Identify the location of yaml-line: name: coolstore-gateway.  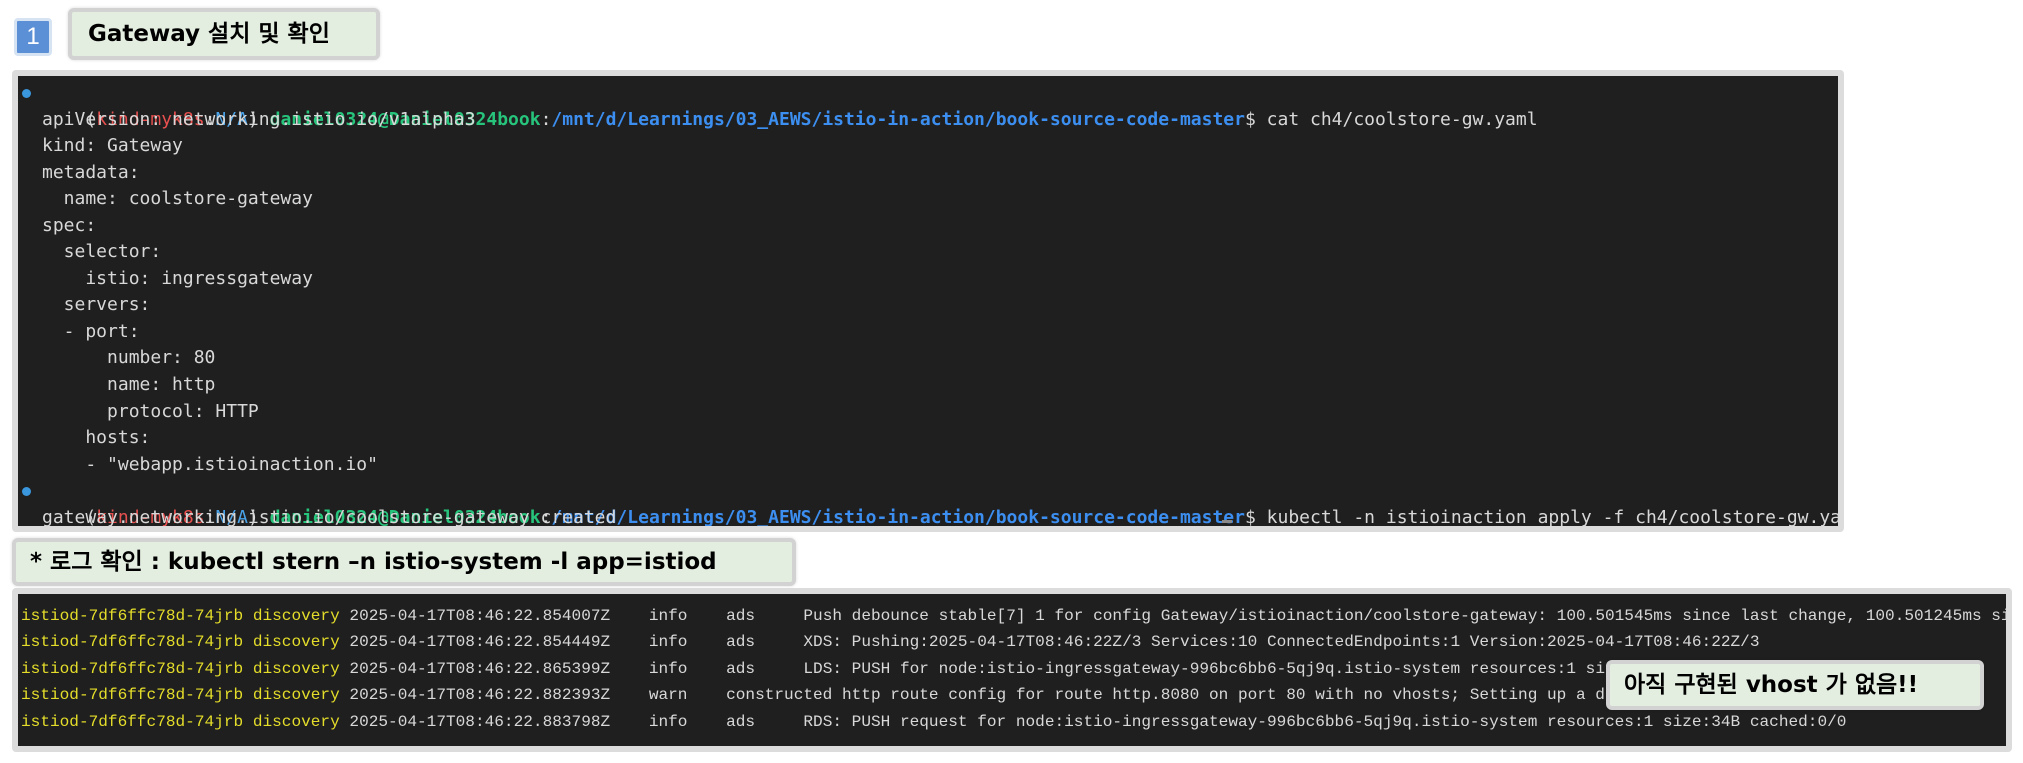
(177, 199).